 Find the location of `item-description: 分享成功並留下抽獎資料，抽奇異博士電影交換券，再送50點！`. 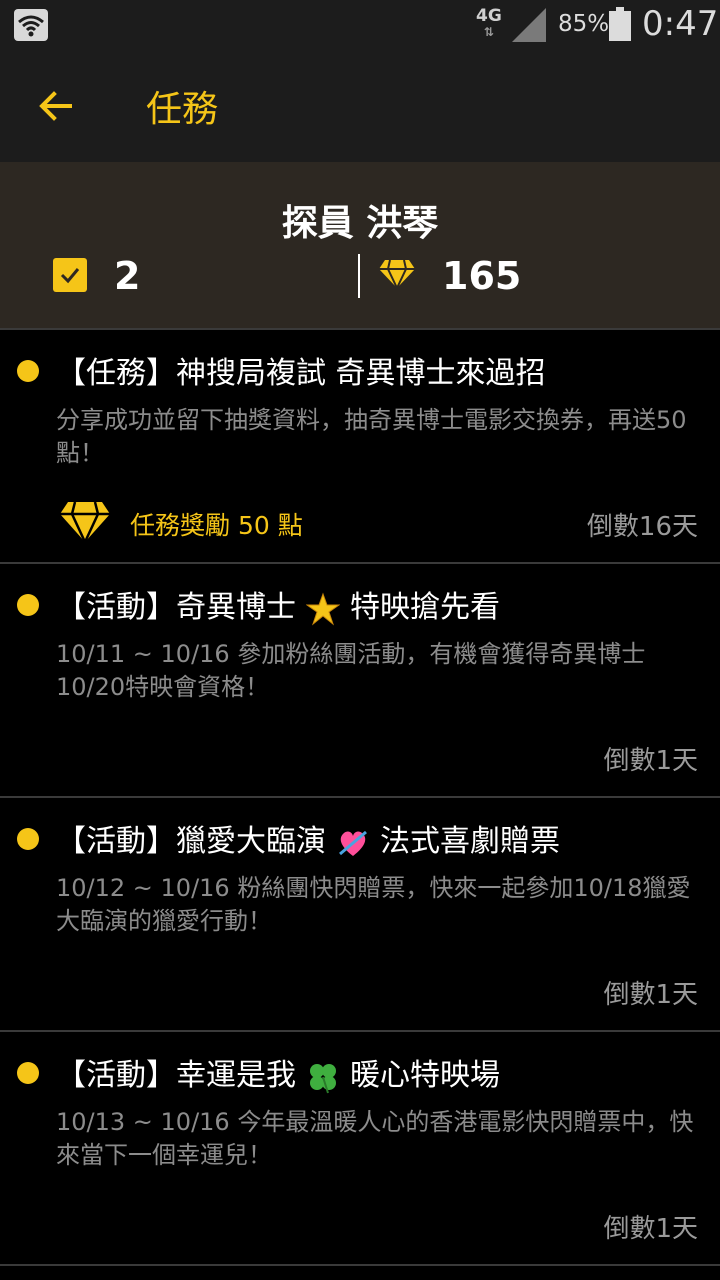

item-description: 分享成功並留下抽獎資料，抽奇異博士電影交換券，再送50點！ is located at coordinates (371, 436).